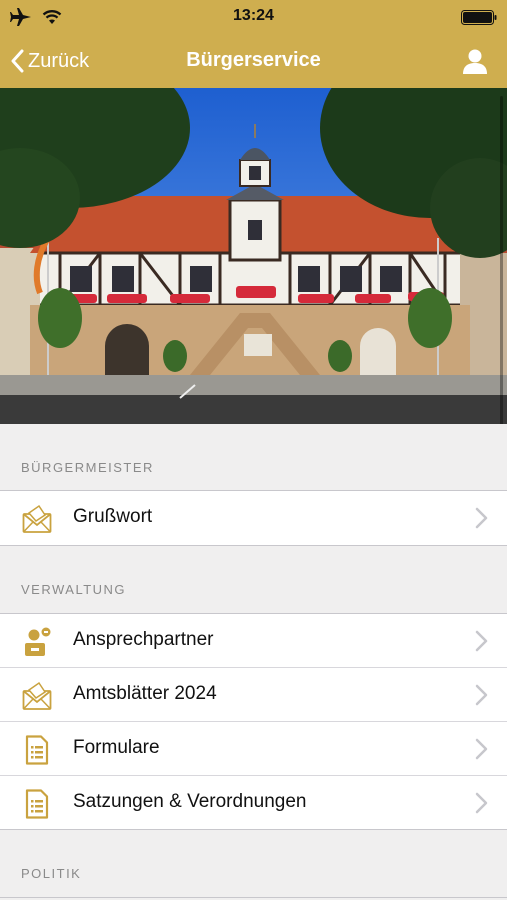 This screenshot has width=507, height=900. I want to click on list-item-ansprechpartner: Ansprechpartner, so click(253, 641).